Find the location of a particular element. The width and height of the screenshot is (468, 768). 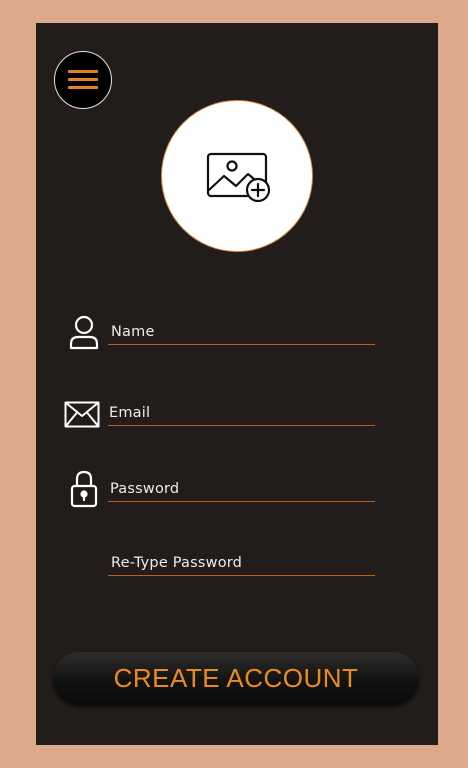

user-icon is located at coordinates (84, 332).